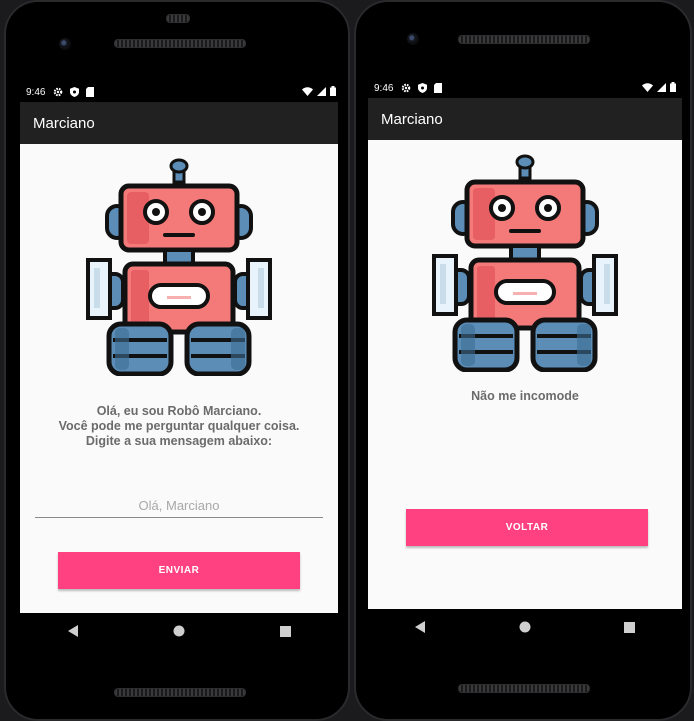  I want to click on message-input, so click(179, 507).